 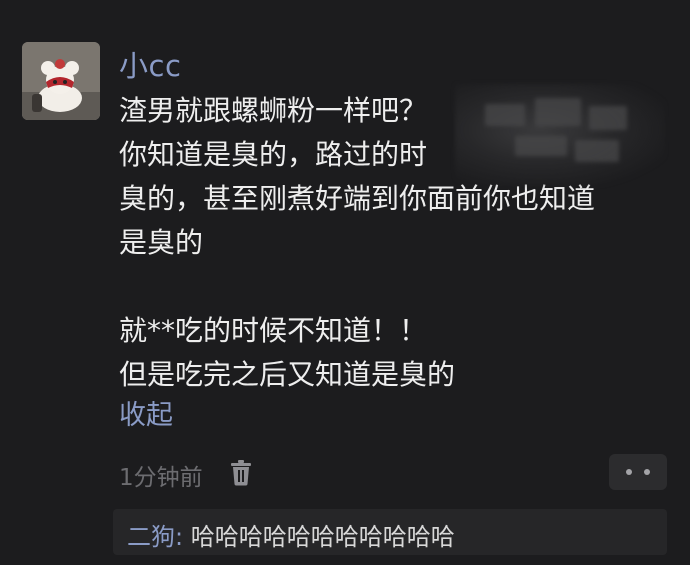 What do you see at coordinates (150, 64) in the screenshot?
I see `username: 小cc` at bounding box center [150, 64].